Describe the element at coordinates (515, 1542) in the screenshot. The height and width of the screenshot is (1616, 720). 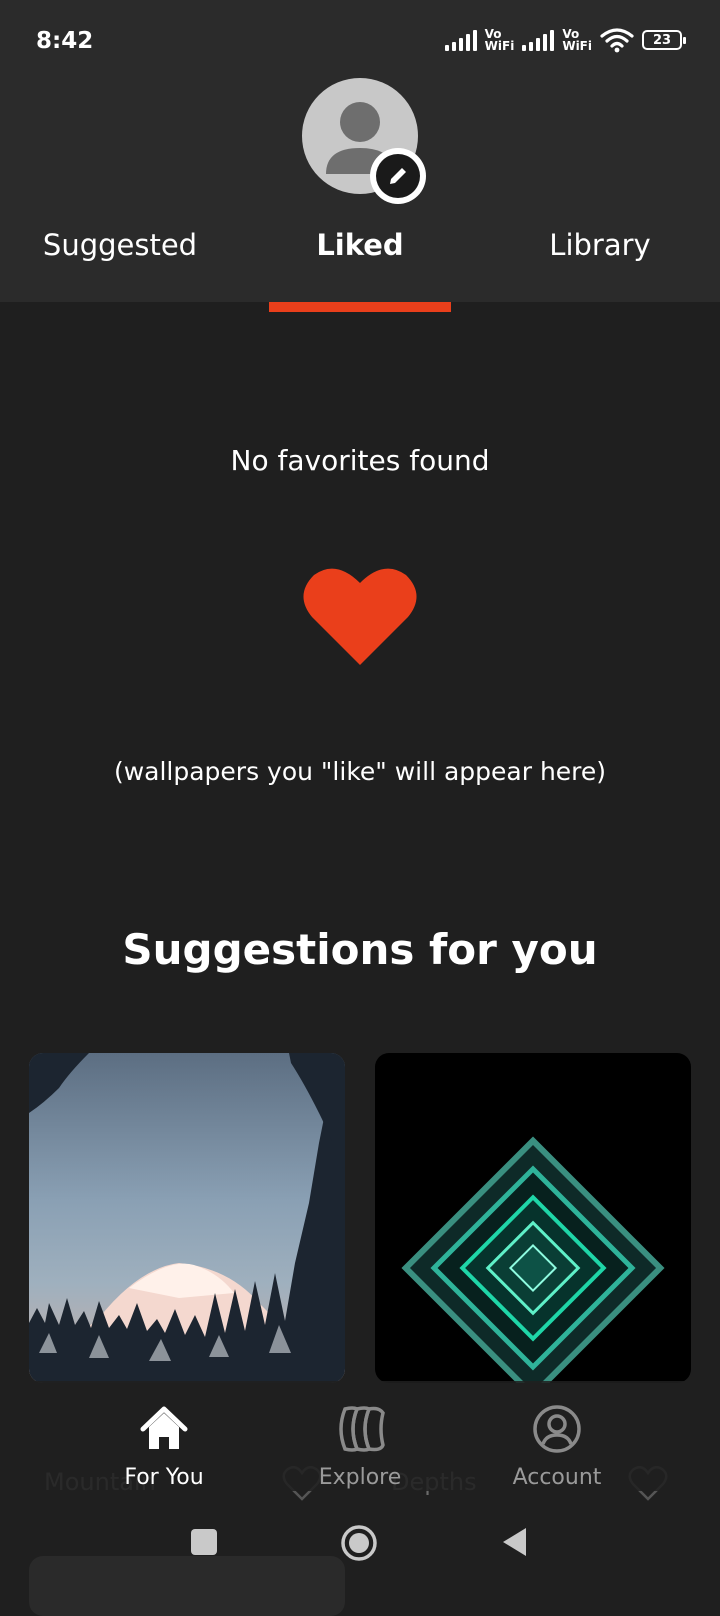
I see `back-button` at that location.